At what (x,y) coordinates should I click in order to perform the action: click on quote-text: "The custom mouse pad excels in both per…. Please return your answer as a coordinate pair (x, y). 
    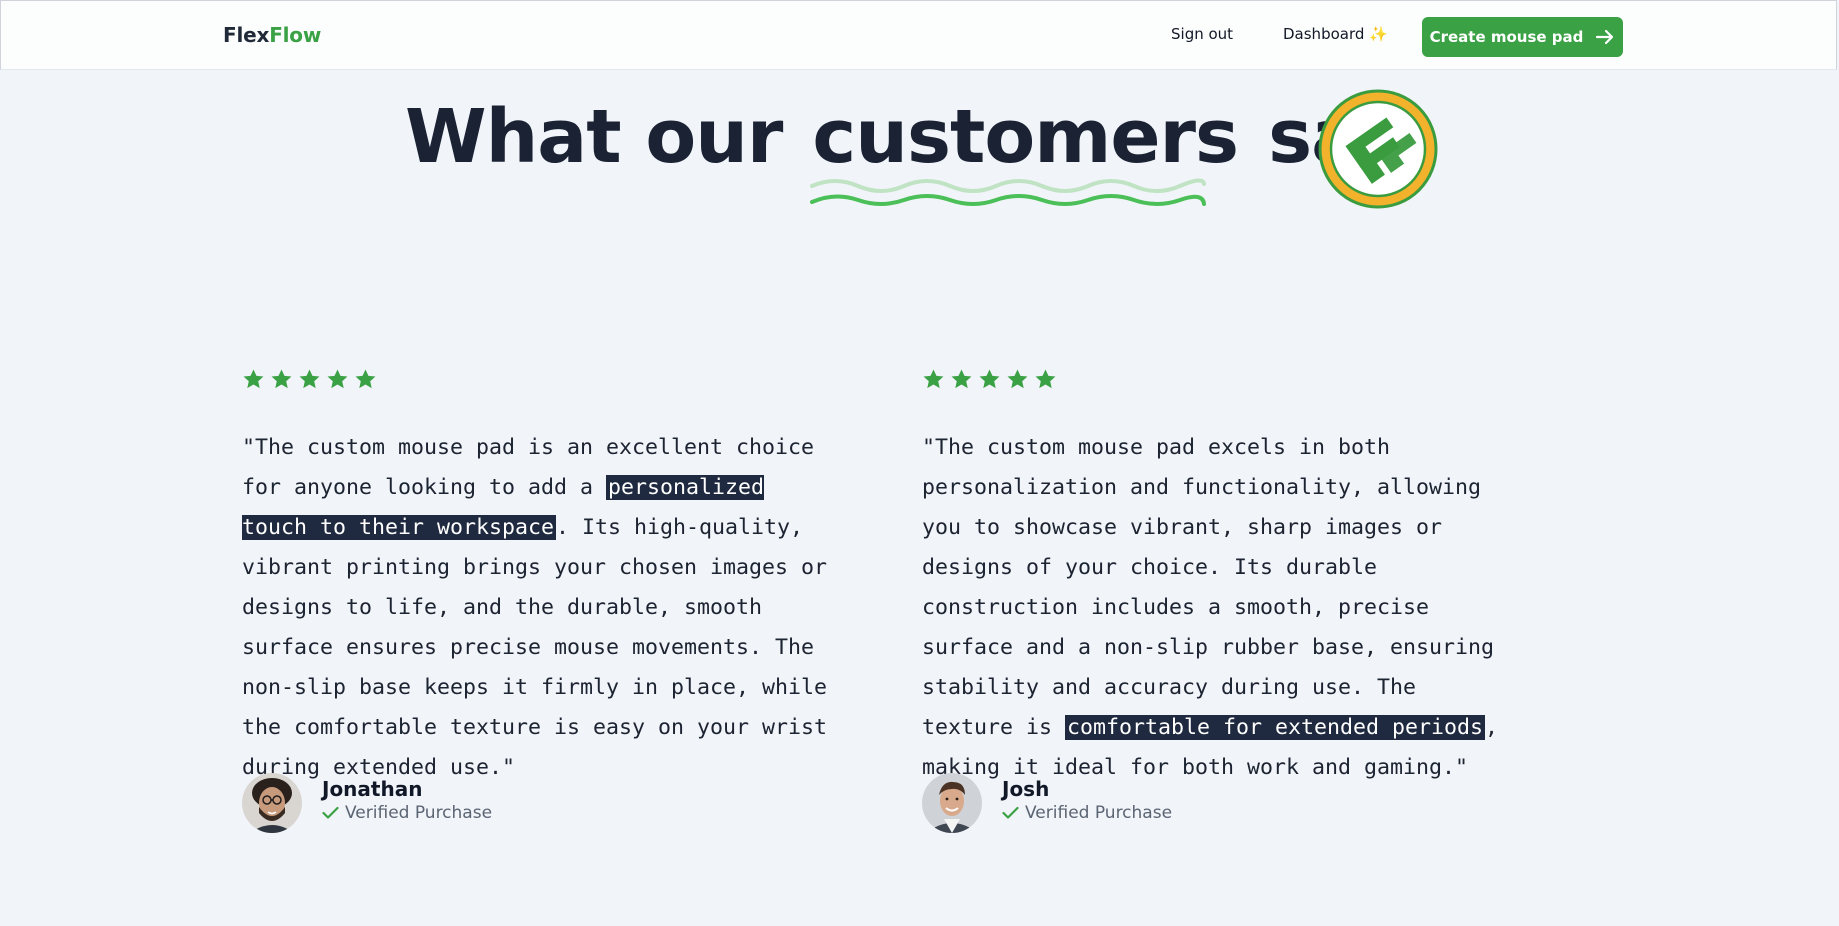
    Looking at the image, I should click on (1208, 587).